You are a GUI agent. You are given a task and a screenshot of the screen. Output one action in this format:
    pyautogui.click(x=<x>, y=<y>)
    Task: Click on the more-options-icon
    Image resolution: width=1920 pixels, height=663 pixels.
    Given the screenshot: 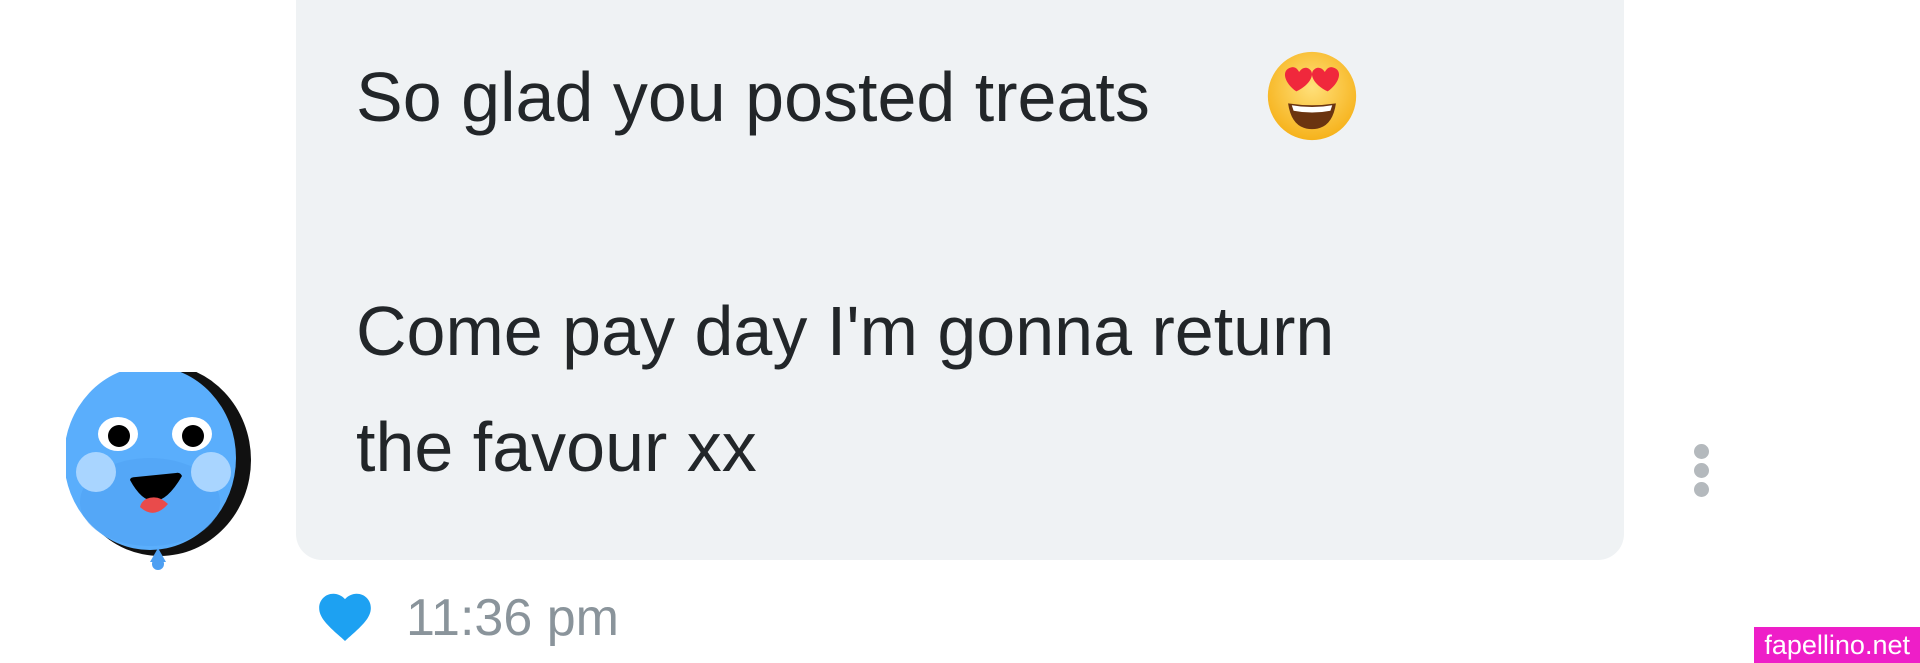 What is the action you would take?
    pyautogui.click(x=1702, y=471)
    